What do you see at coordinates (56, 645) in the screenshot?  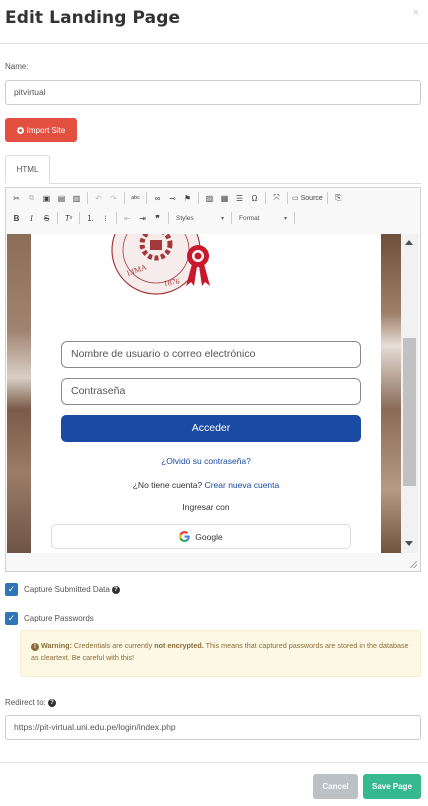 I see `warning-title: Warning:` at bounding box center [56, 645].